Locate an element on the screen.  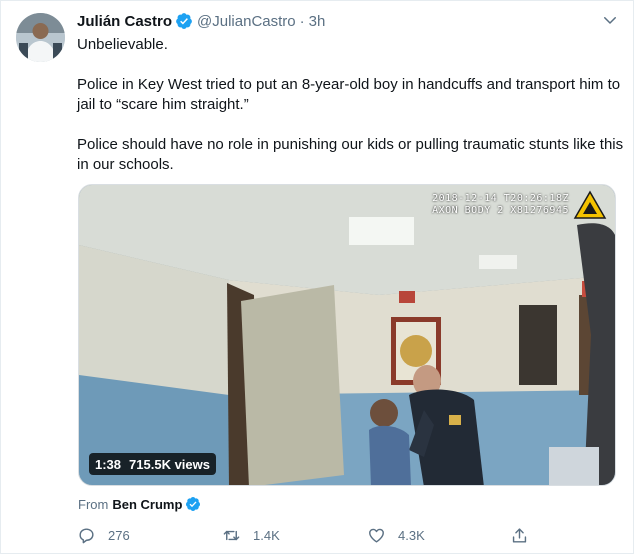
video-views: 715.5K views is located at coordinates (169, 464).